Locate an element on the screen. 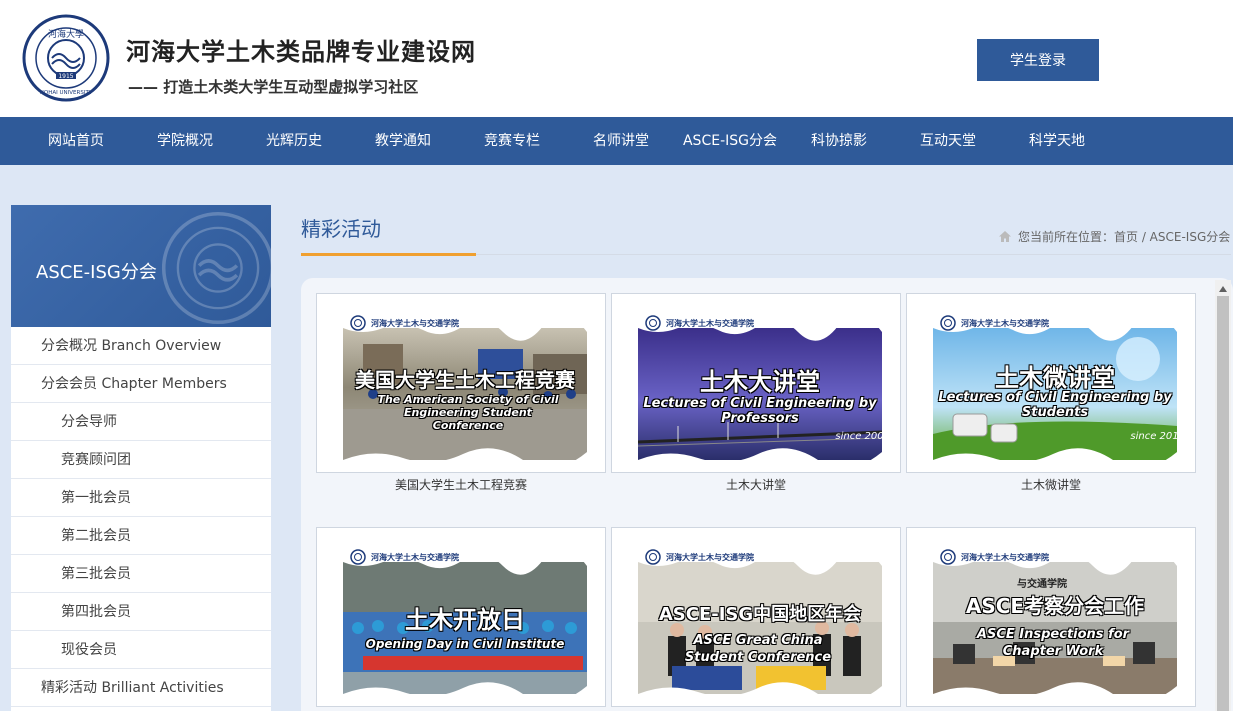 This screenshot has width=1233, height=711. scroll-up-arrow-icon is located at coordinates (1223, 289).